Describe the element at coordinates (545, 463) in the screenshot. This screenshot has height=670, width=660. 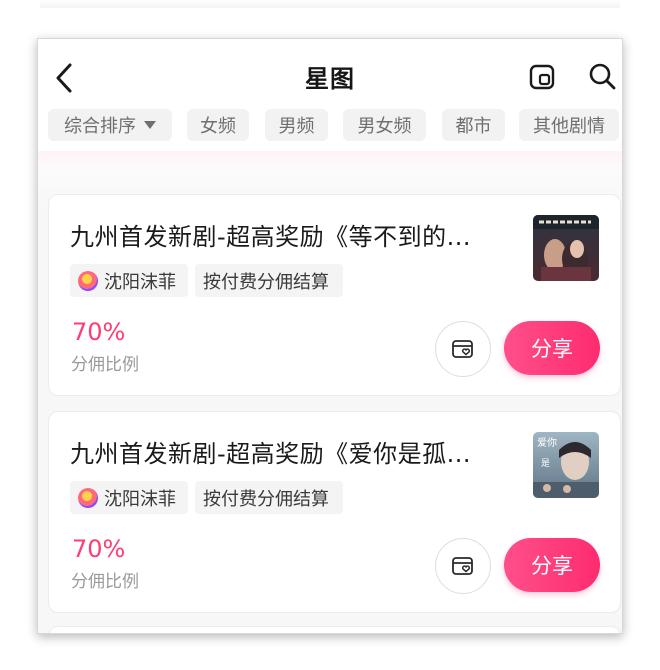
I see `svg-text: 是` at that location.